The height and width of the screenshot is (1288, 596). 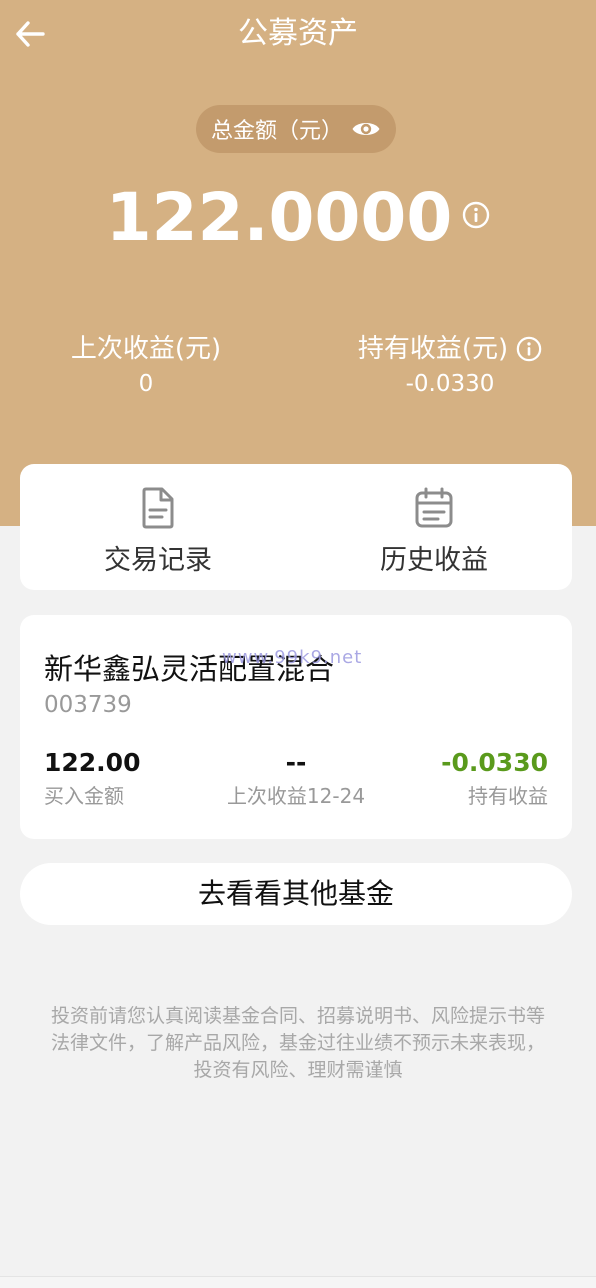 I want to click on browse-other-funds-button: 去看看其他基金, so click(x=296, y=894).